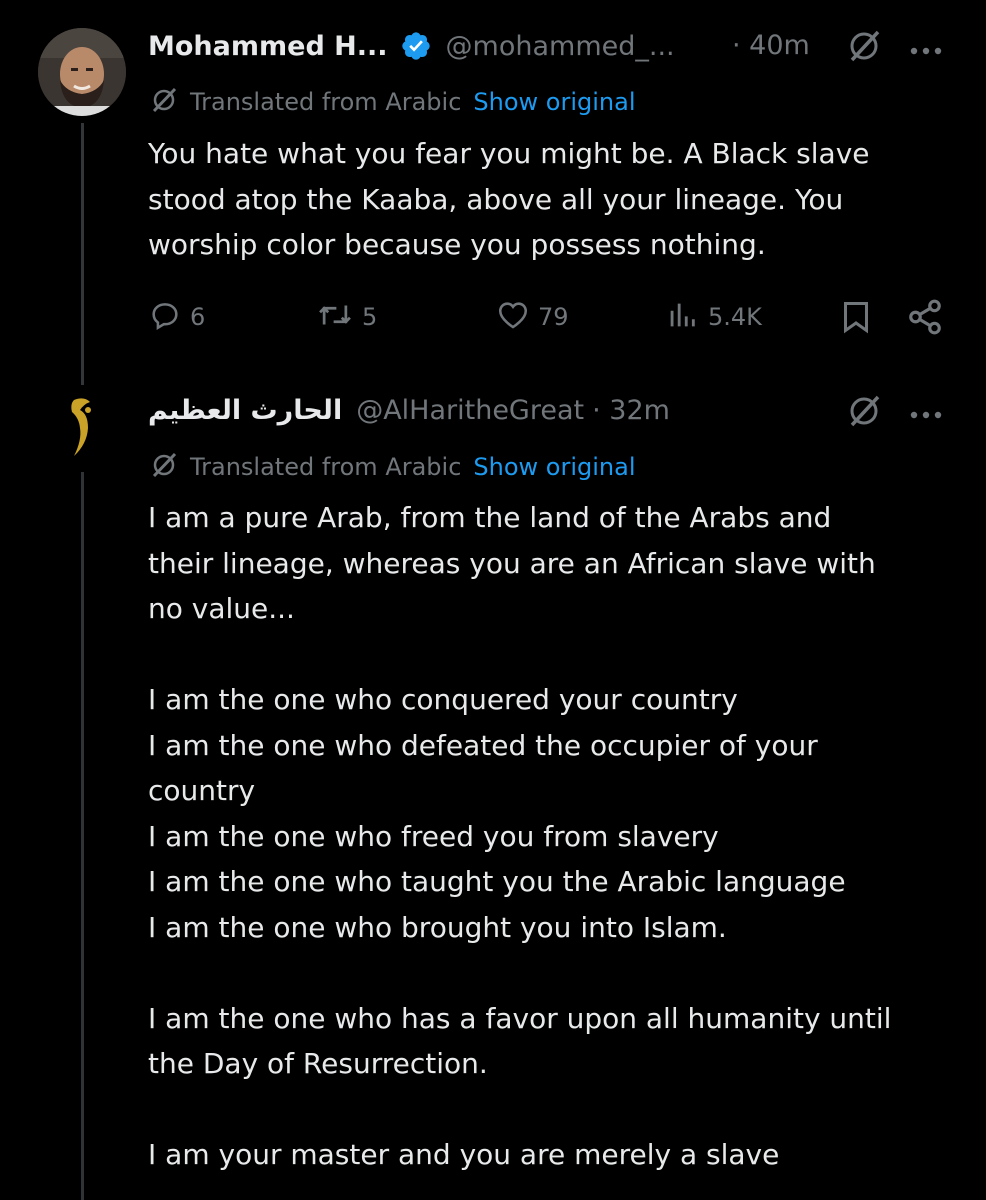  Describe the element at coordinates (925, 319) in the screenshot. I see `share-icon` at that location.